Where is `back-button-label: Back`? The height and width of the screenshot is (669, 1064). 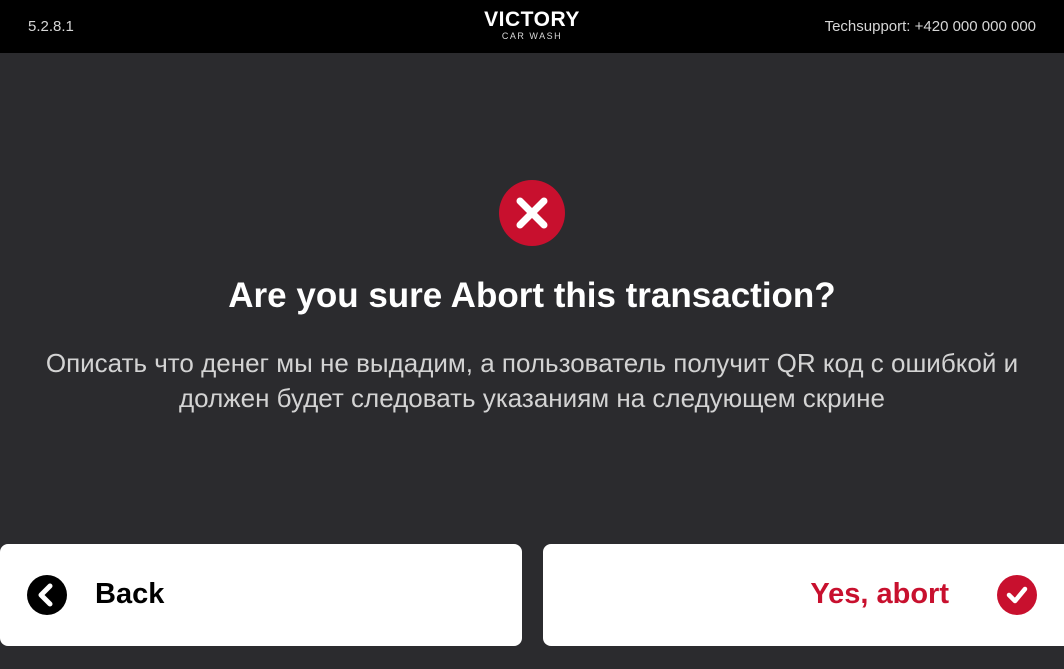
back-button-label: Back is located at coordinates (130, 594).